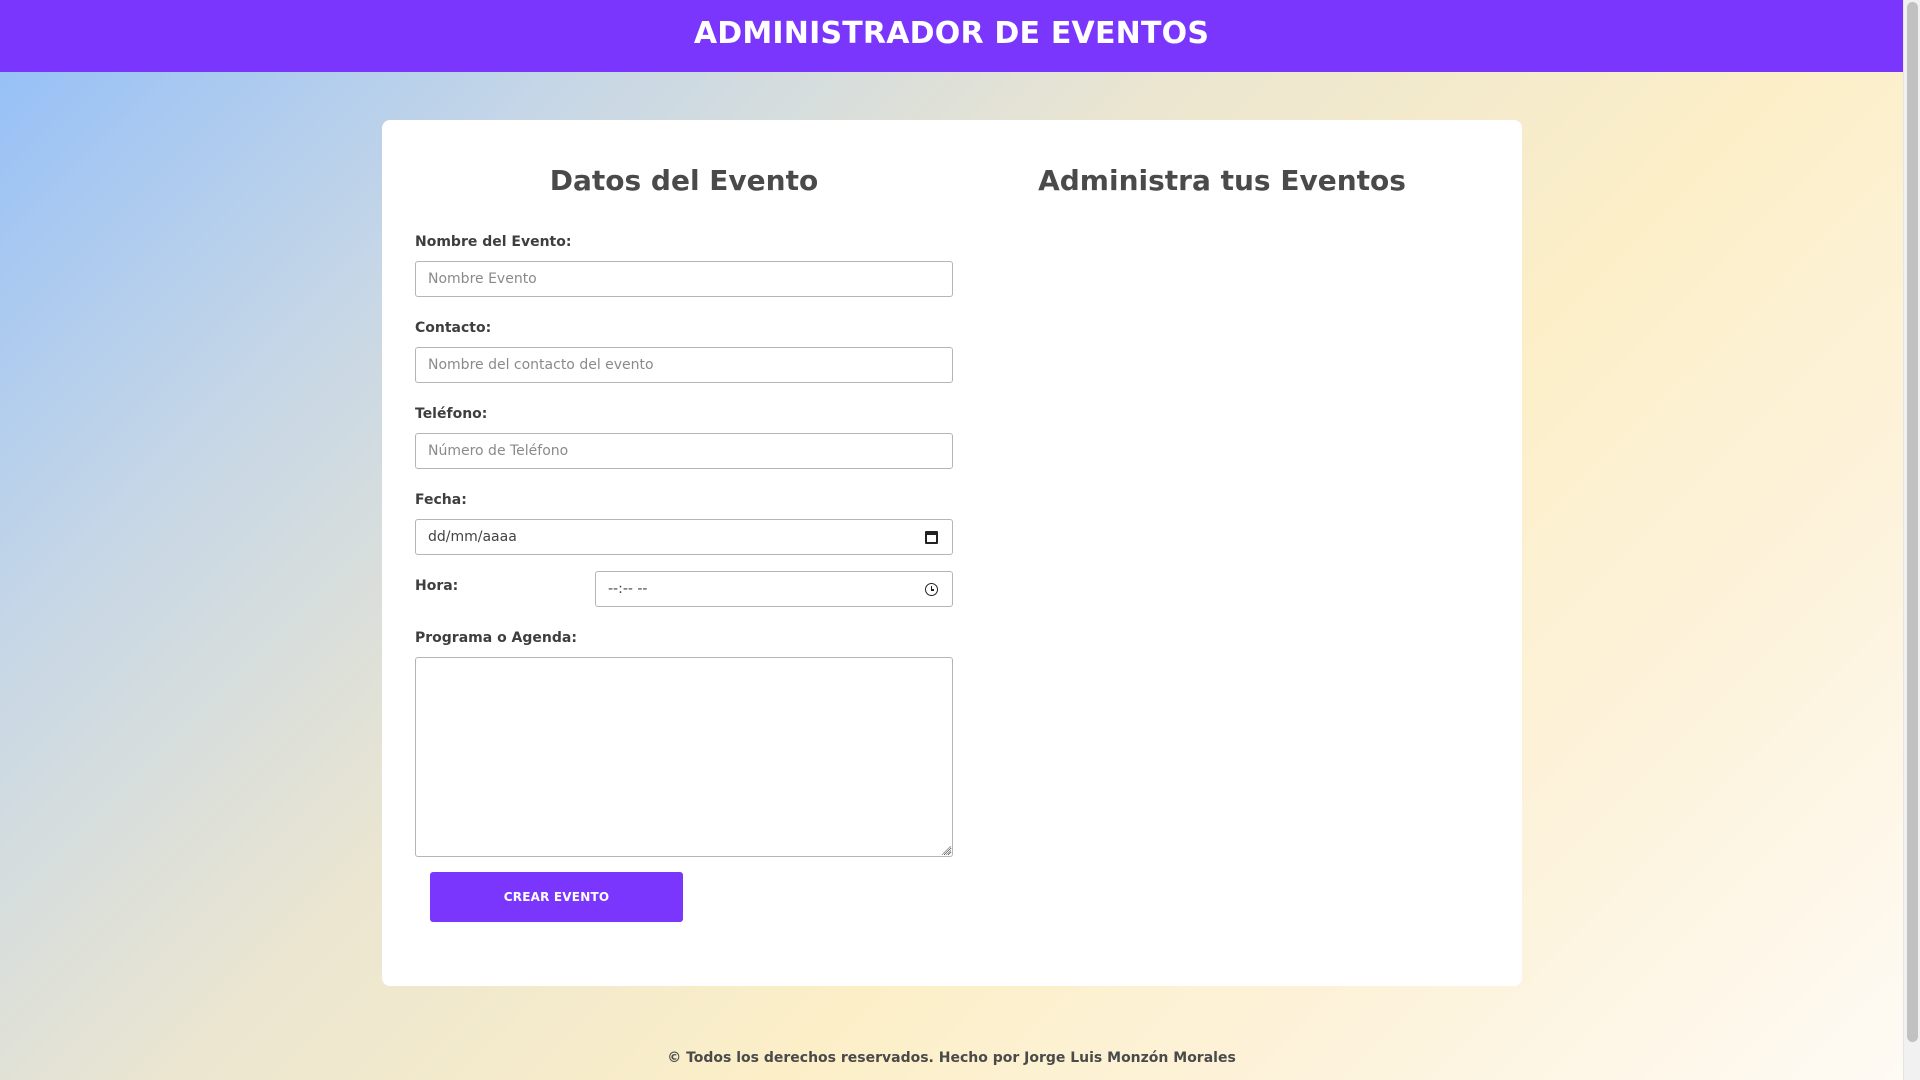 This screenshot has width=1920, height=1080. Describe the element at coordinates (684, 451) in the screenshot. I see `phone-input` at that location.